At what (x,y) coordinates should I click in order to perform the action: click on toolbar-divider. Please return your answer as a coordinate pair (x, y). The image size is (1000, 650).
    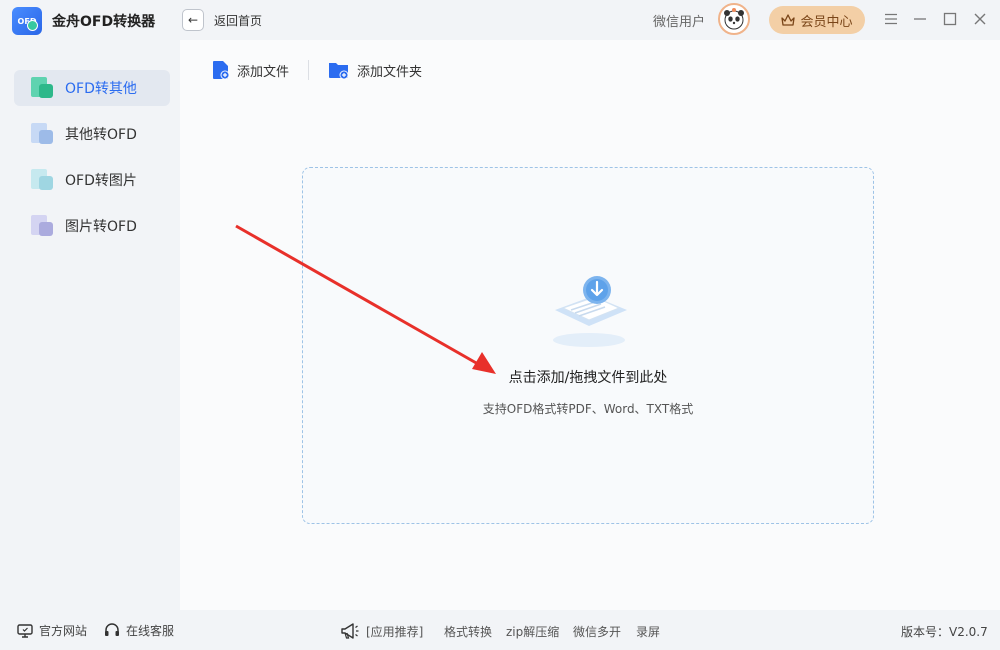
    Looking at the image, I should click on (308, 70).